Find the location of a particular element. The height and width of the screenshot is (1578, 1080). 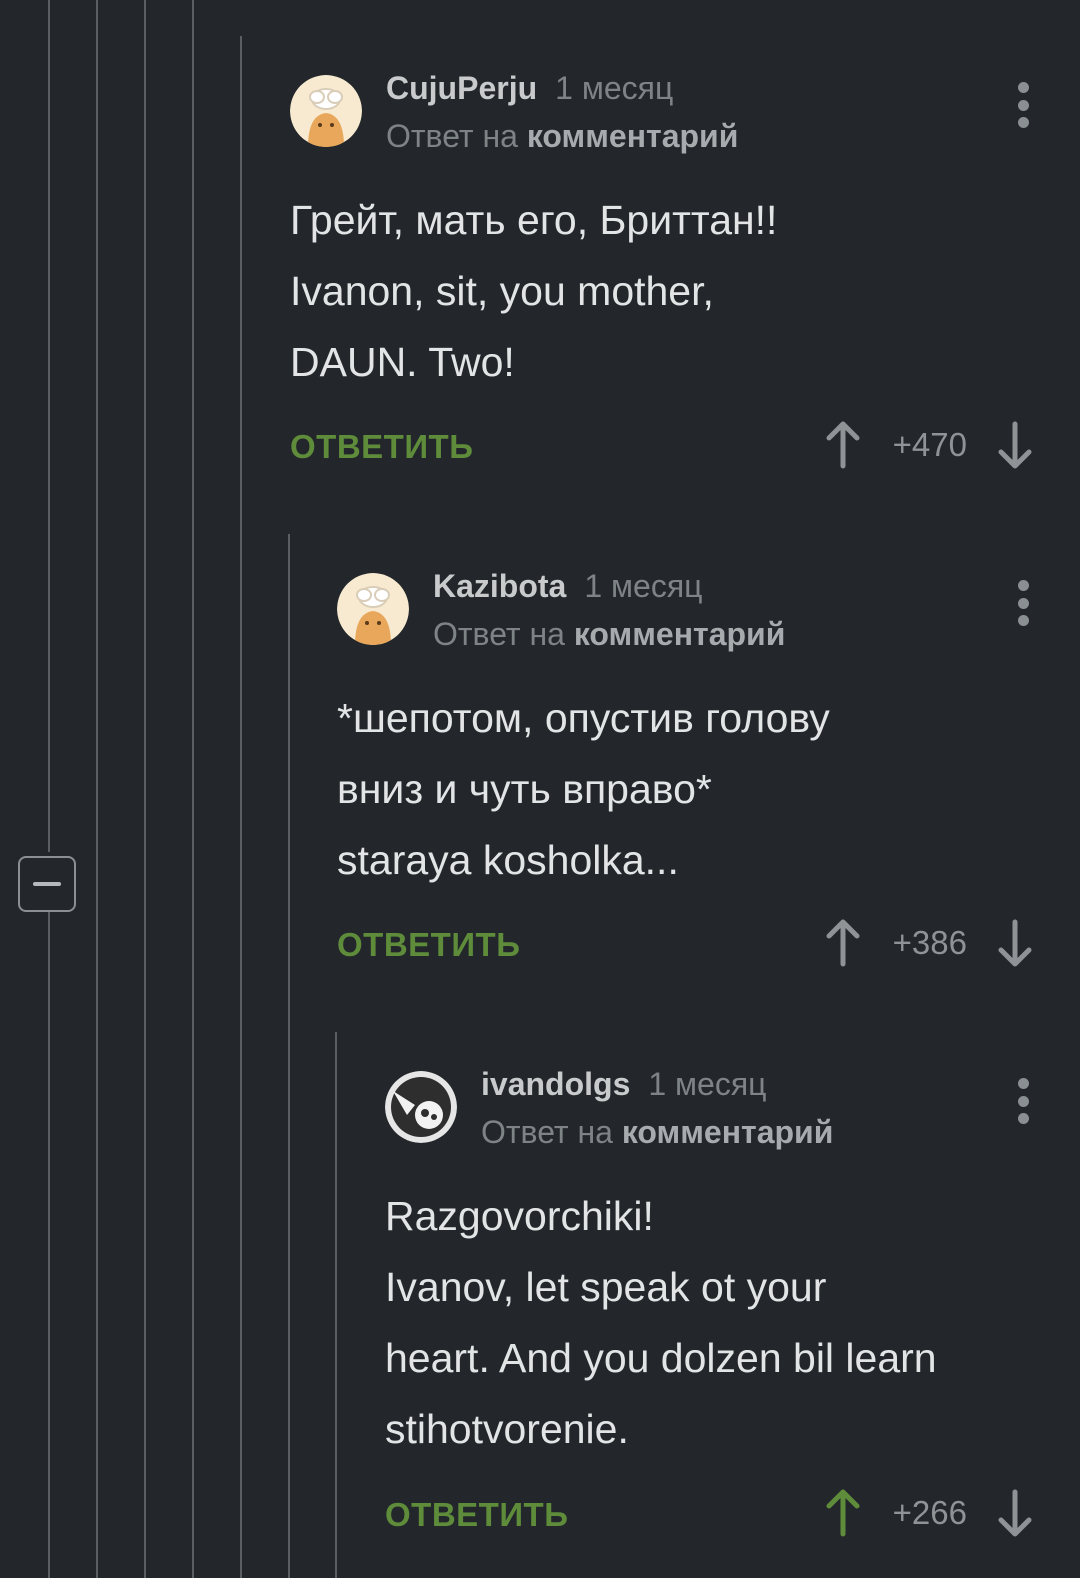

vote-score: +470 is located at coordinates (929, 444).